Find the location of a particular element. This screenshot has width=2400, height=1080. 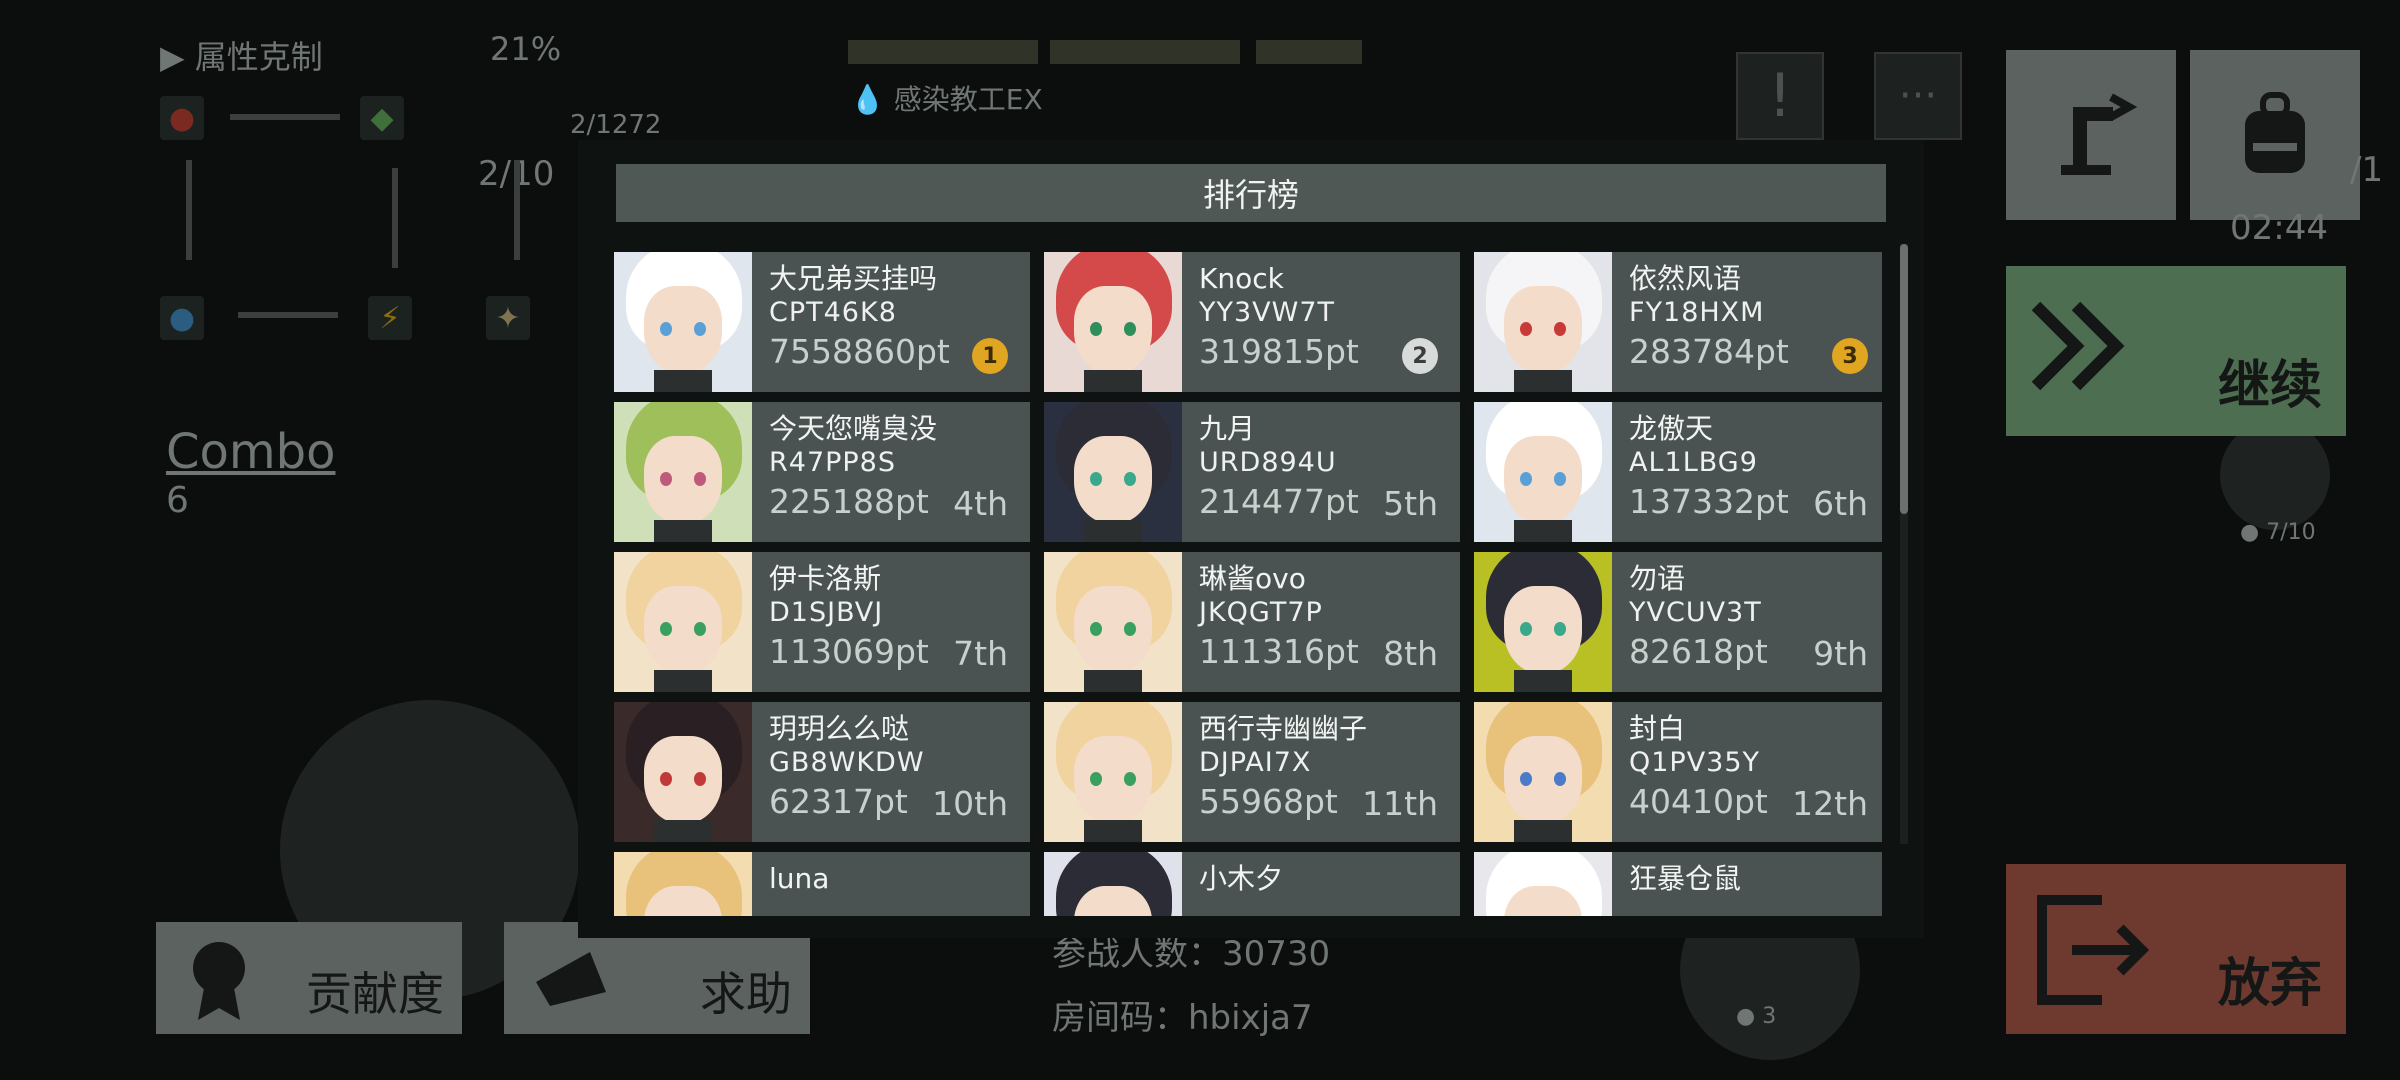

player-points: 7558860pt is located at coordinates (859, 351).